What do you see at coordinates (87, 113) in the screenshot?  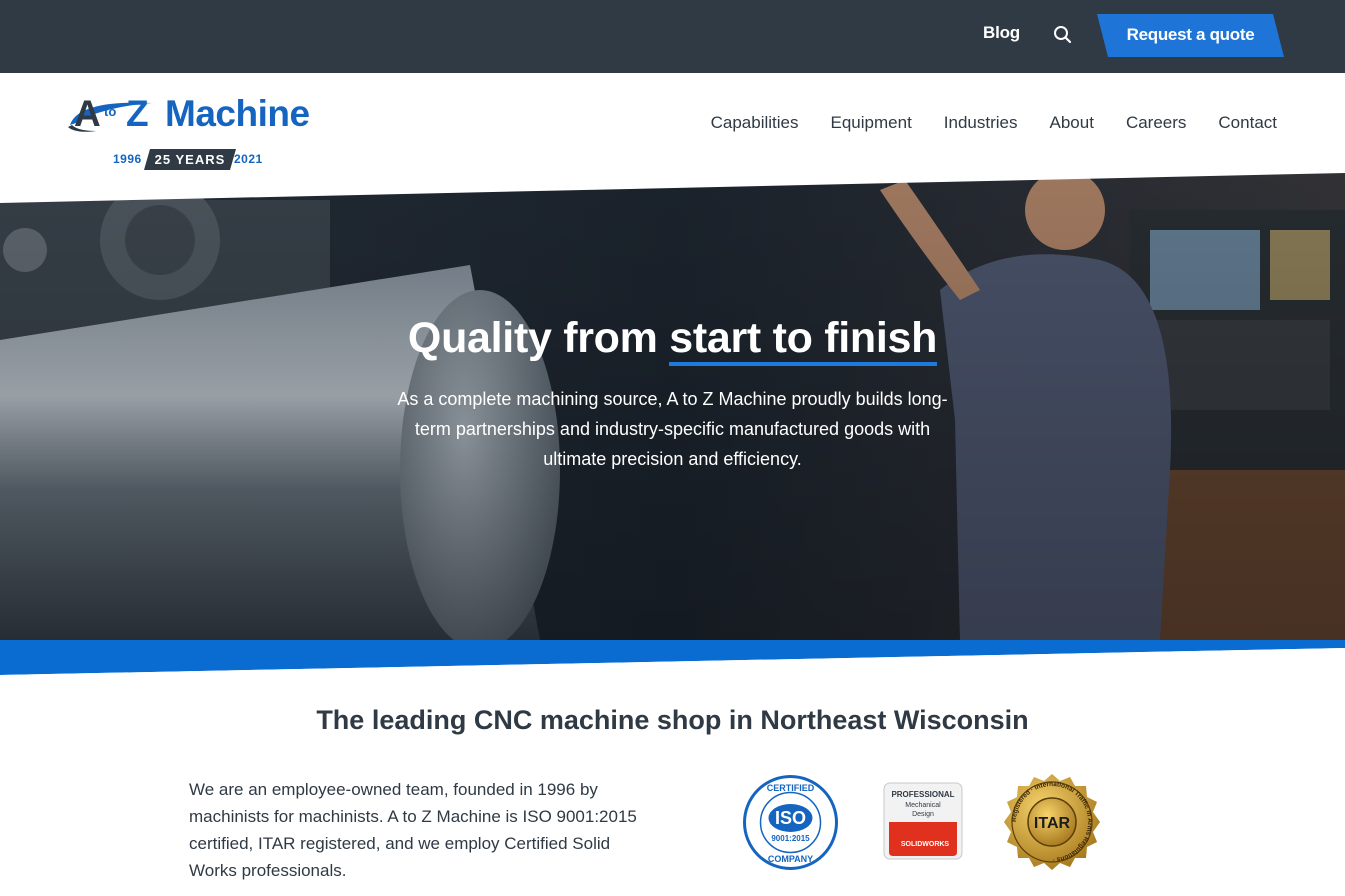 I see `logo-letter-a: A` at bounding box center [87, 113].